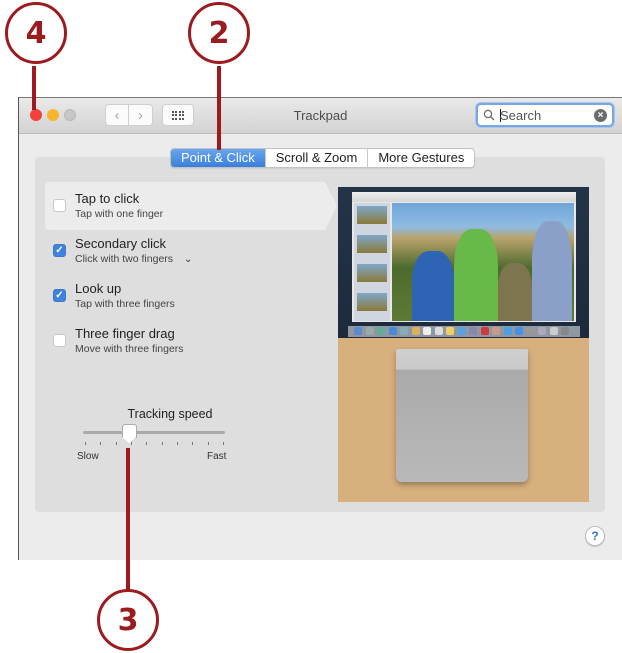 The height and width of the screenshot is (653, 622). I want to click on preview-screen, so click(463, 260).